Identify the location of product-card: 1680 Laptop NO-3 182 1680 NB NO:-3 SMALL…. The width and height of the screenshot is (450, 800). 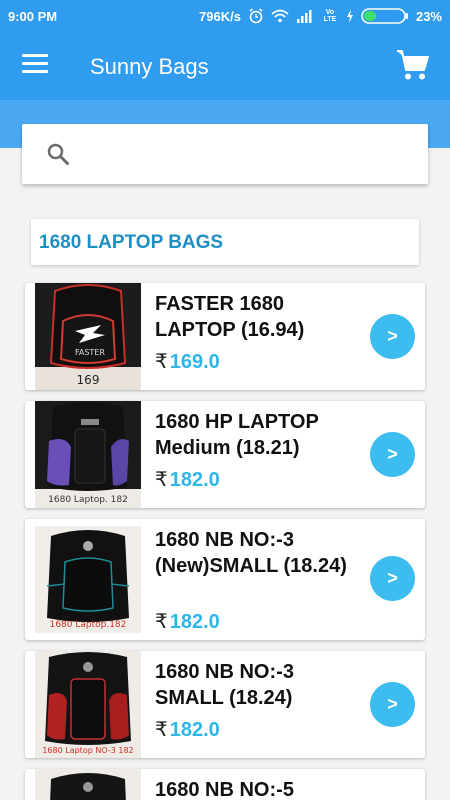
(225, 704).